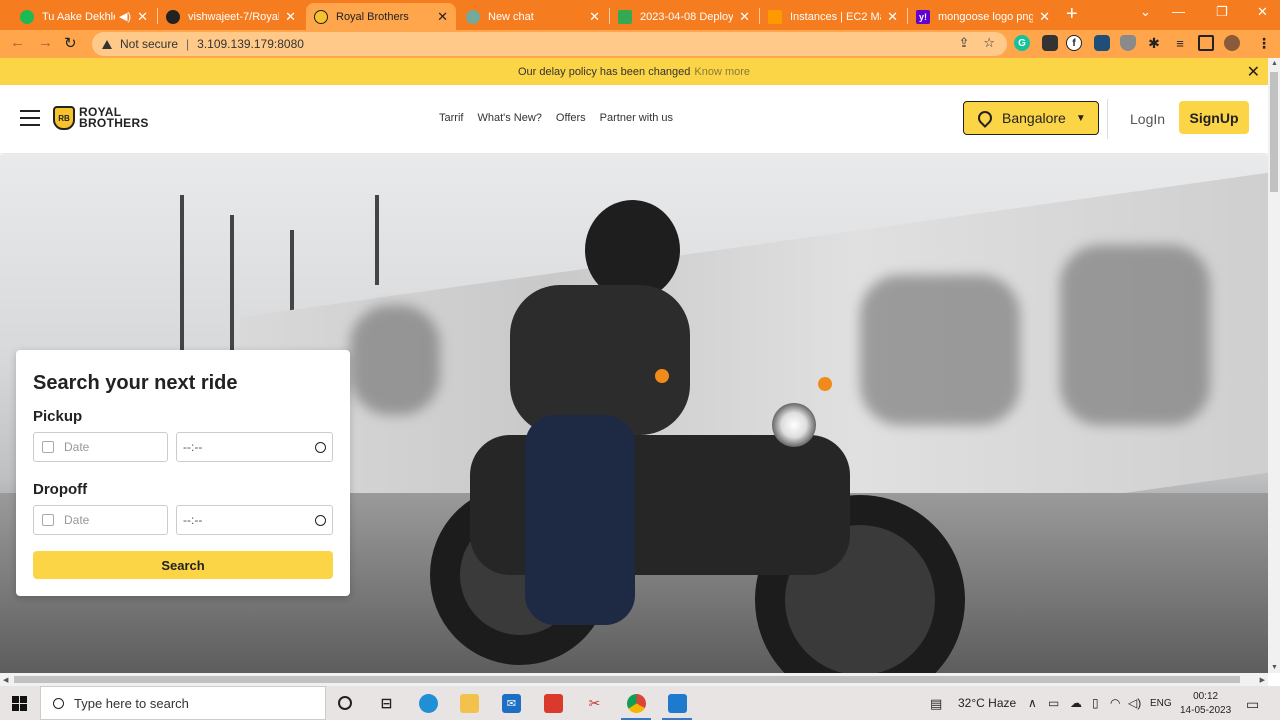  What do you see at coordinates (1053, 703) in the screenshot?
I see `battery-icon: ▭` at bounding box center [1053, 703].